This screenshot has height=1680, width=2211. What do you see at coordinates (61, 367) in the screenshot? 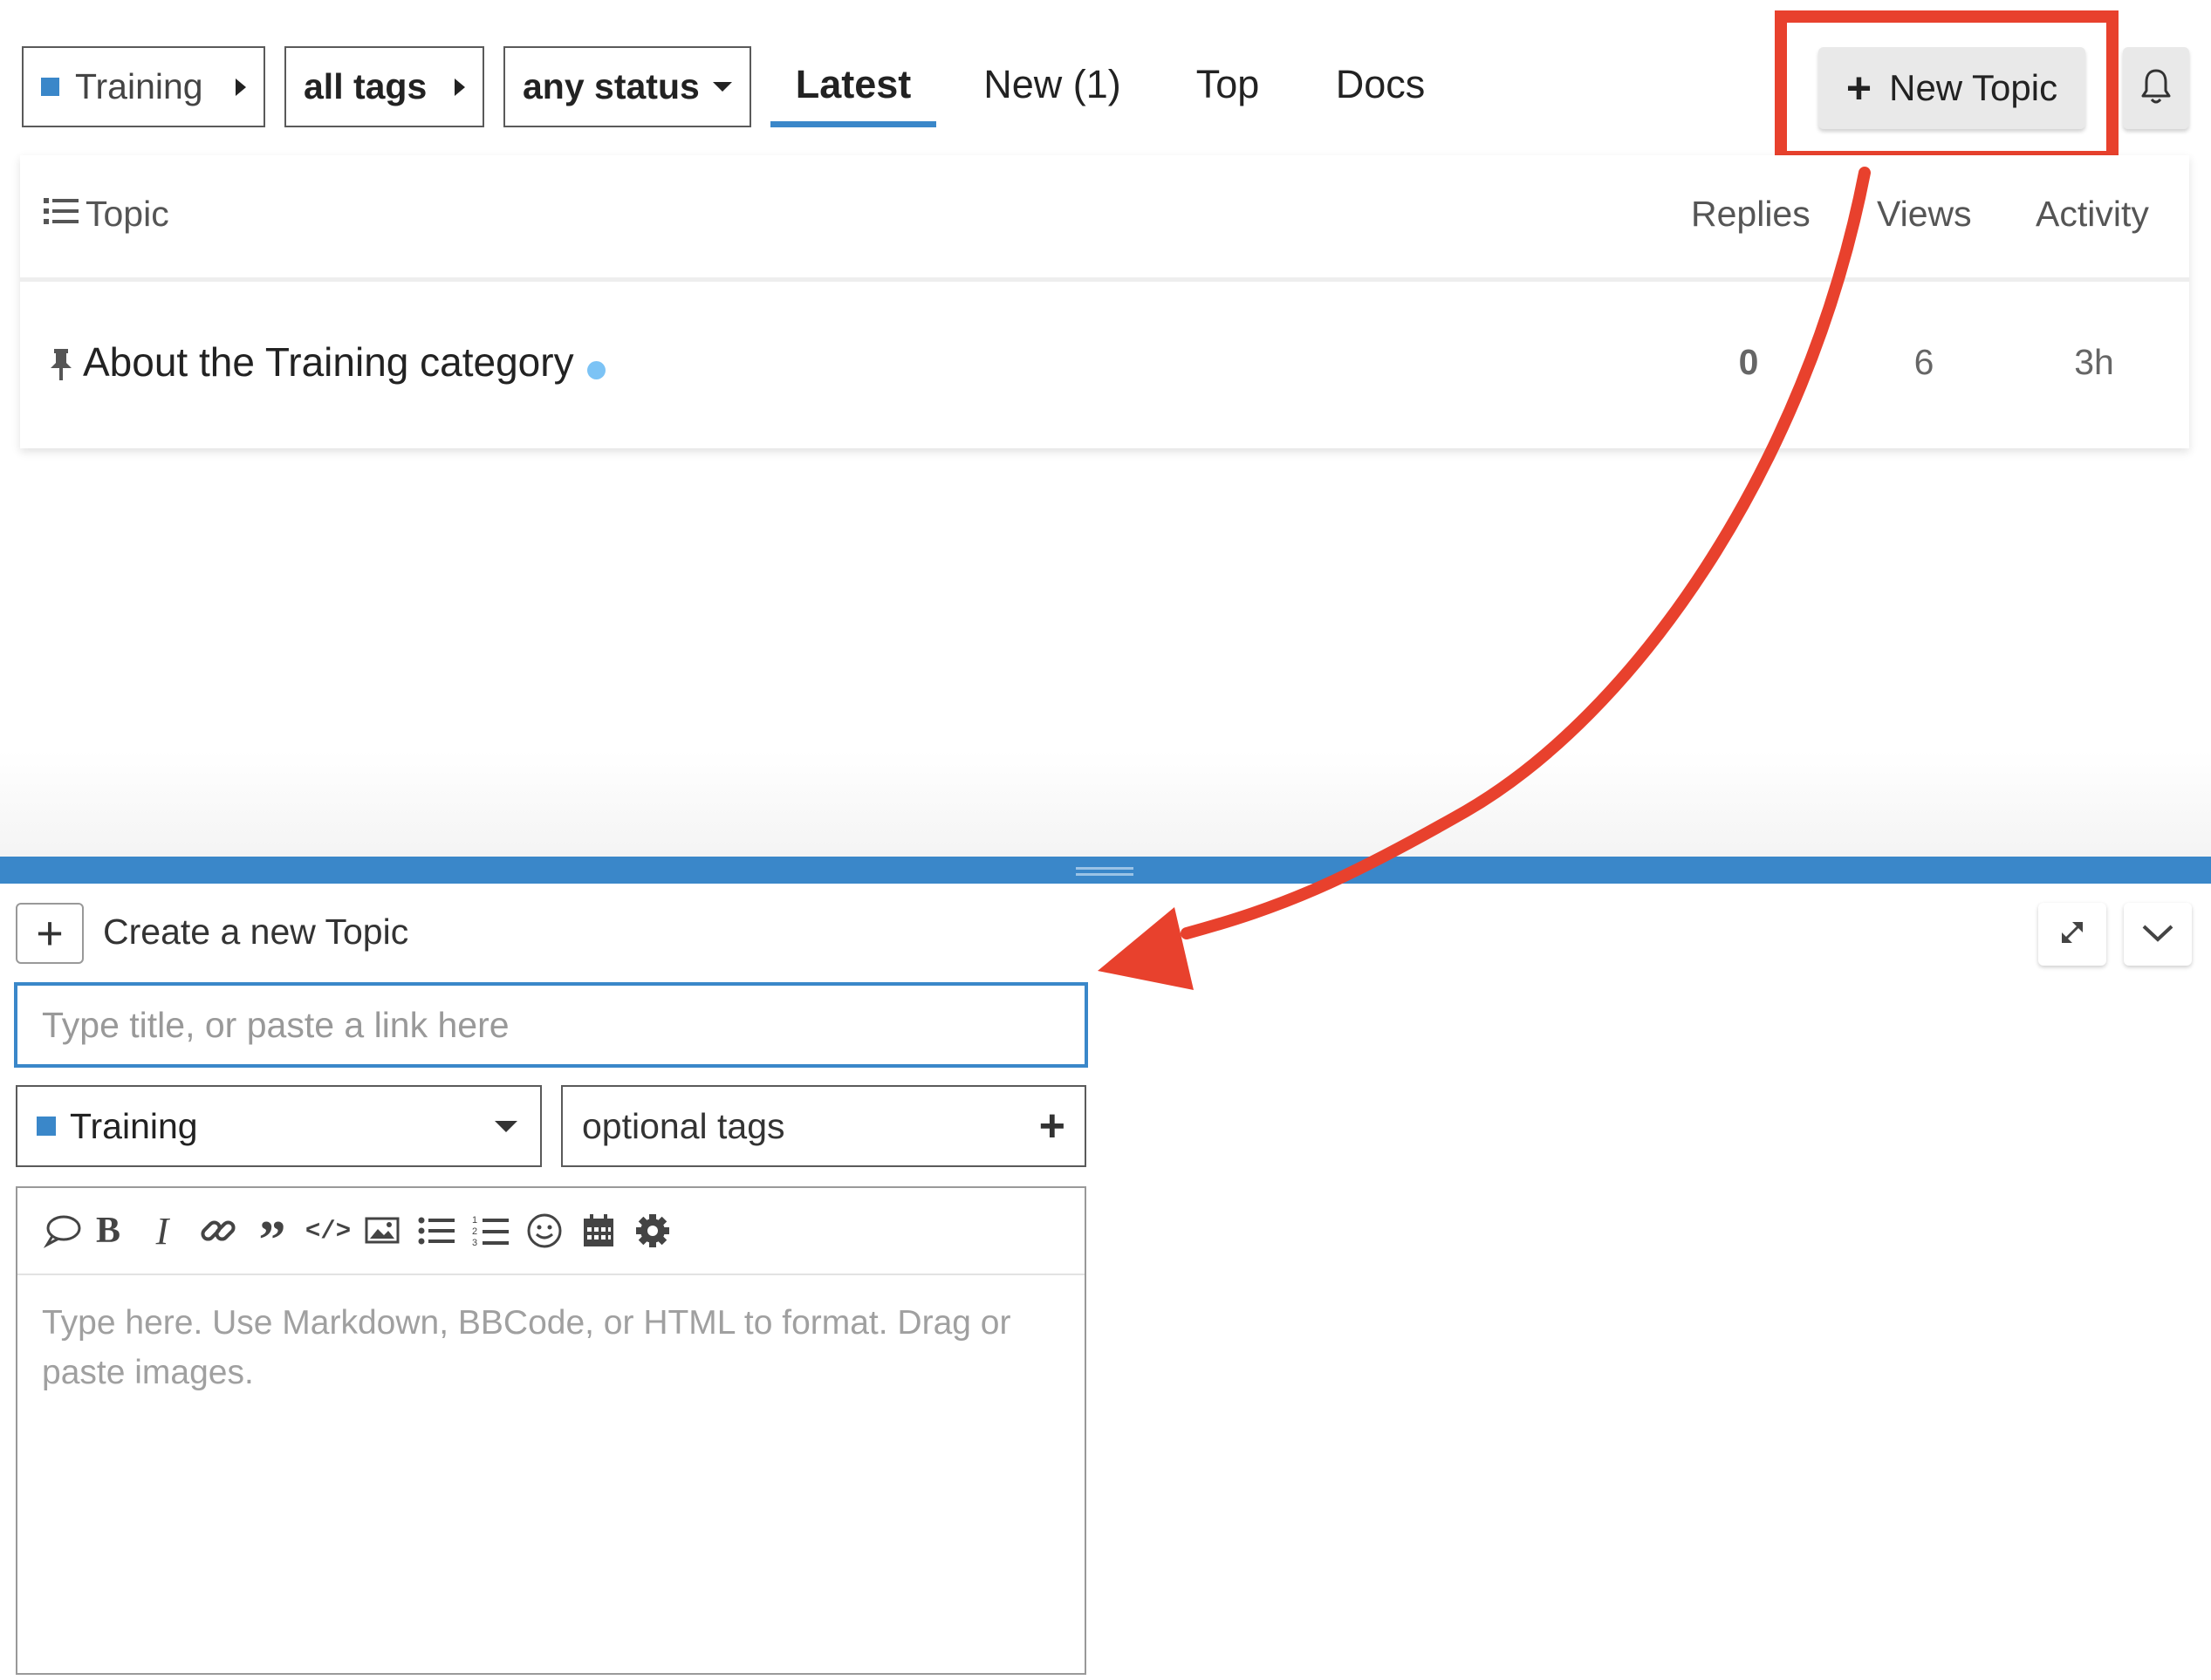
I see `pin-icon` at bounding box center [61, 367].